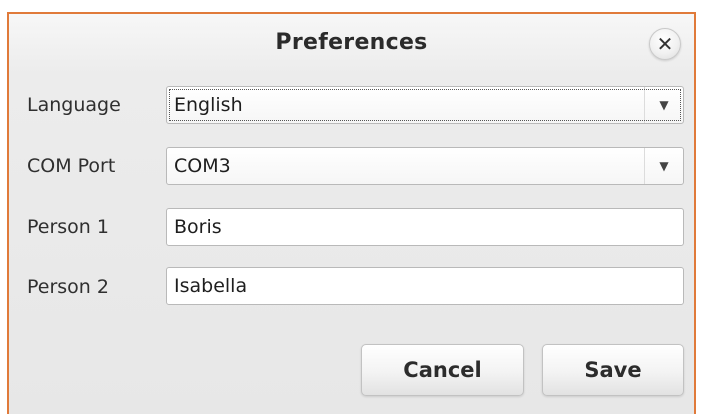 The width and height of the screenshot is (703, 414). Describe the element at coordinates (351, 42) in the screenshot. I see `dialog-title: Preferences` at that location.